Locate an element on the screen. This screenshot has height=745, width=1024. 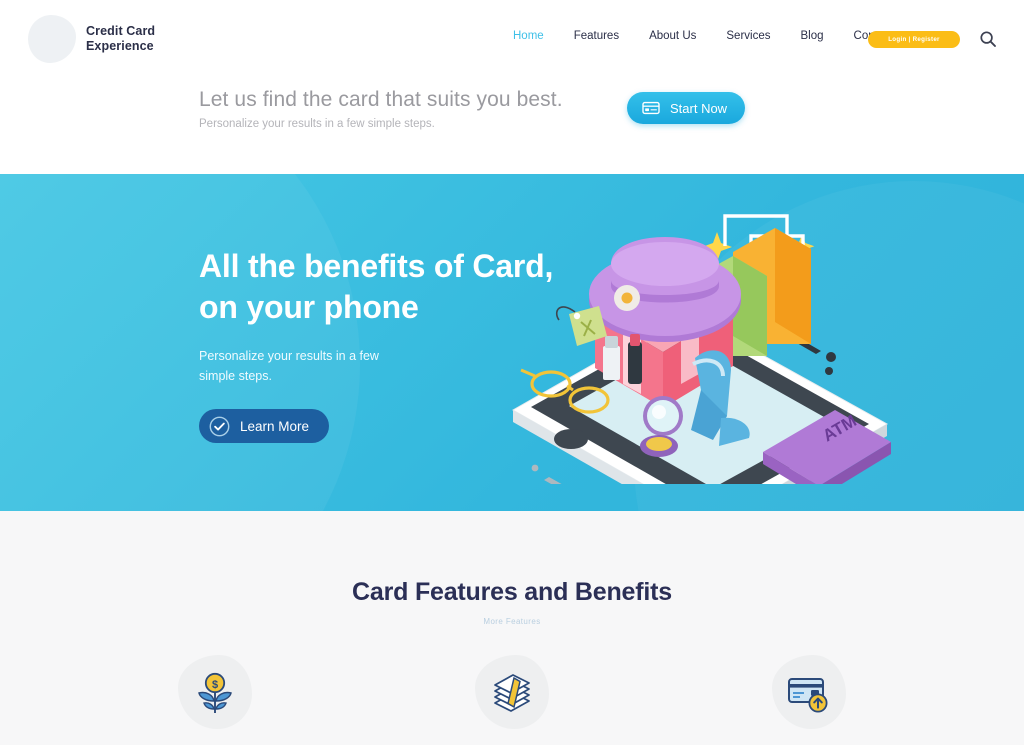
hero-title-line-1: All the benefits of Card, is located at coordinates (376, 266).